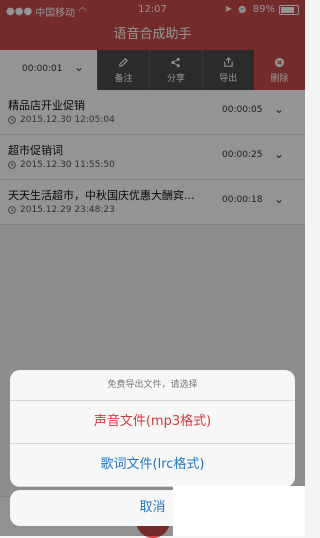 The height and width of the screenshot is (538, 320). I want to click on export-mp3-button: 声音文件(mp3格式), so click(152, 422).